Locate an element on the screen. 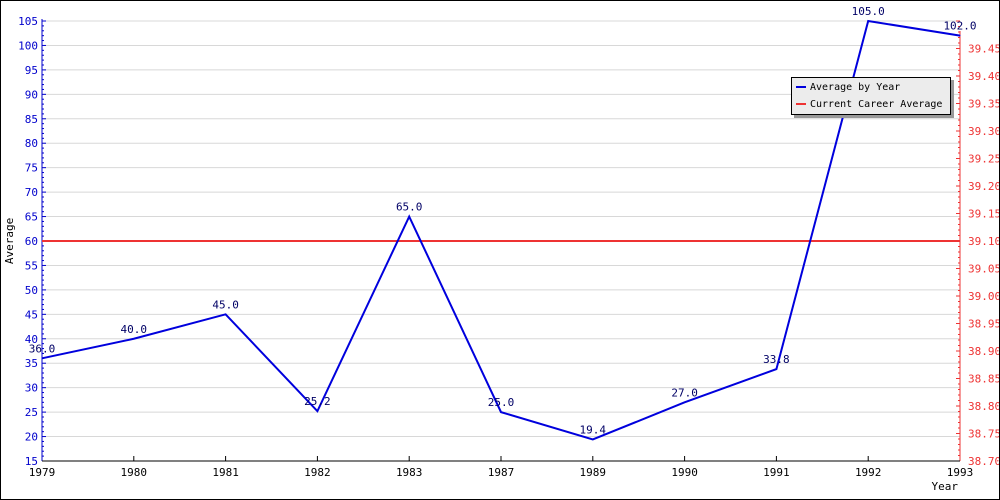  x-tick-label: 1989 is located at coordinates (593, 472).